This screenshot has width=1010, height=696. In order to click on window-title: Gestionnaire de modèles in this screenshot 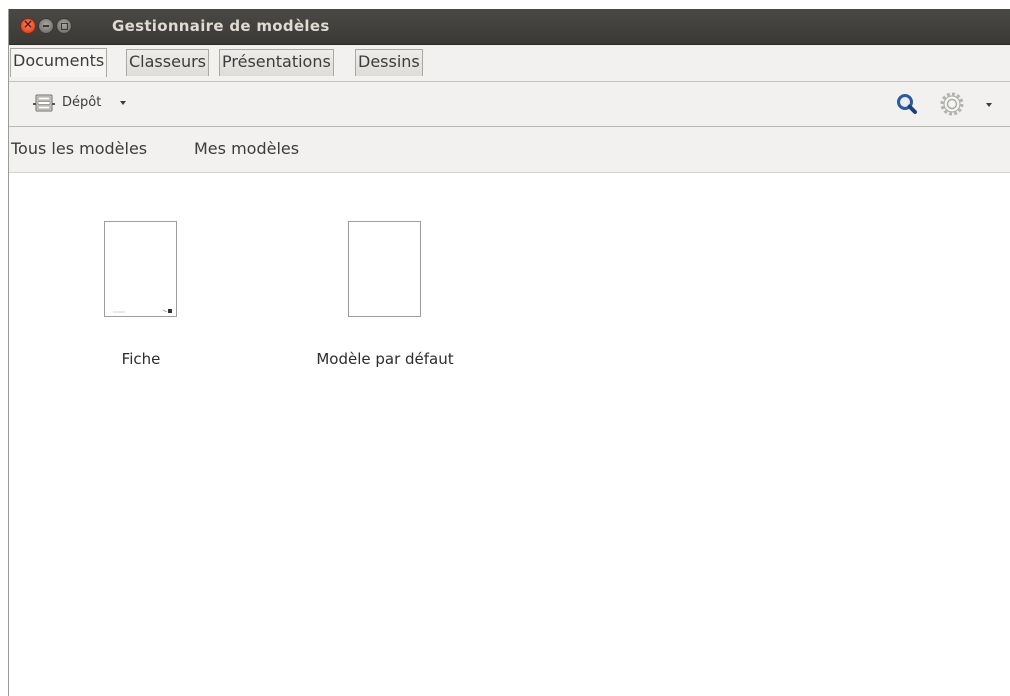, I will do `click(221, 26)`.